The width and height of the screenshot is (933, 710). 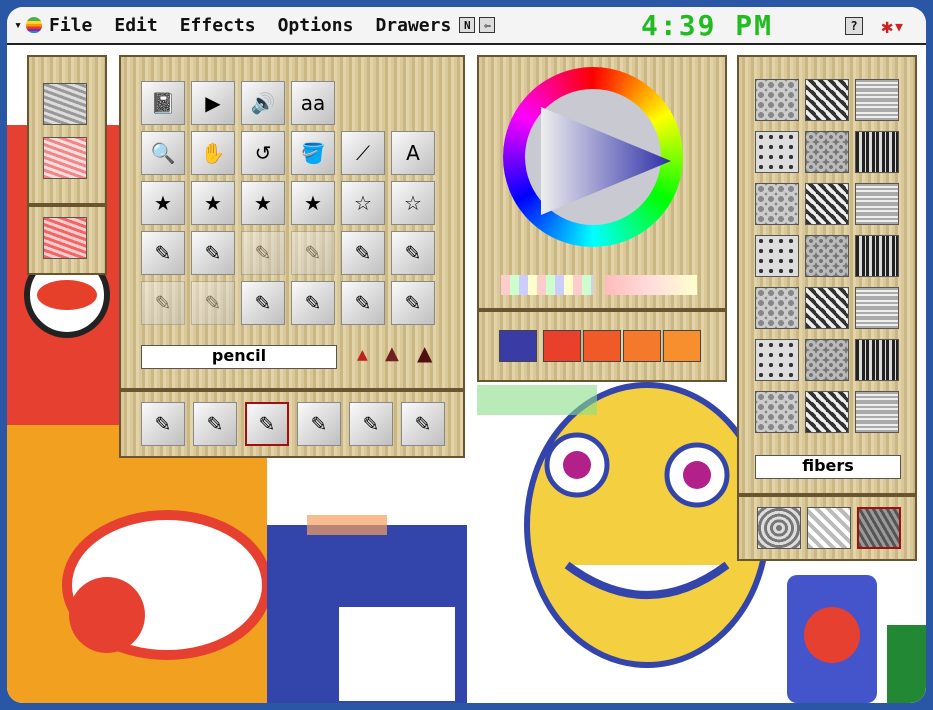 What do you see at coordinates (423, 424) in the screenshot?
I see `spray-can-icon: ✎` at bounding box center [423, 424].